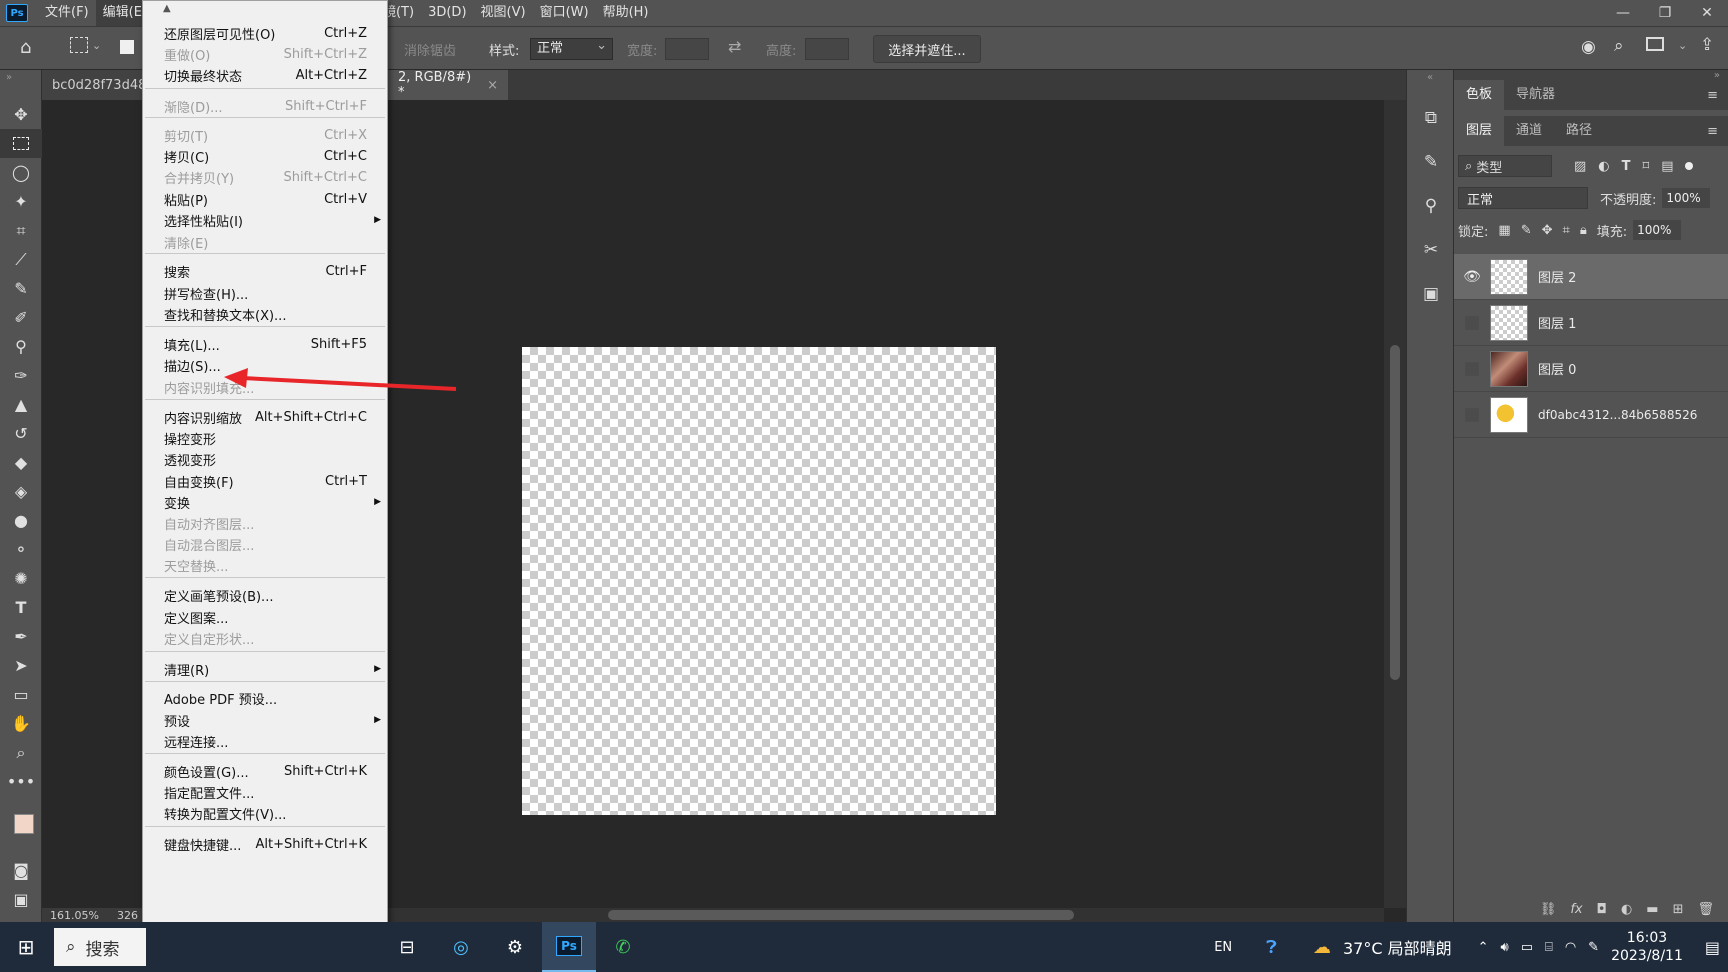  Describe the element at coordinates (1505, 947) in the screenshot. I see `volume-icon: 🔊︎` at that location.